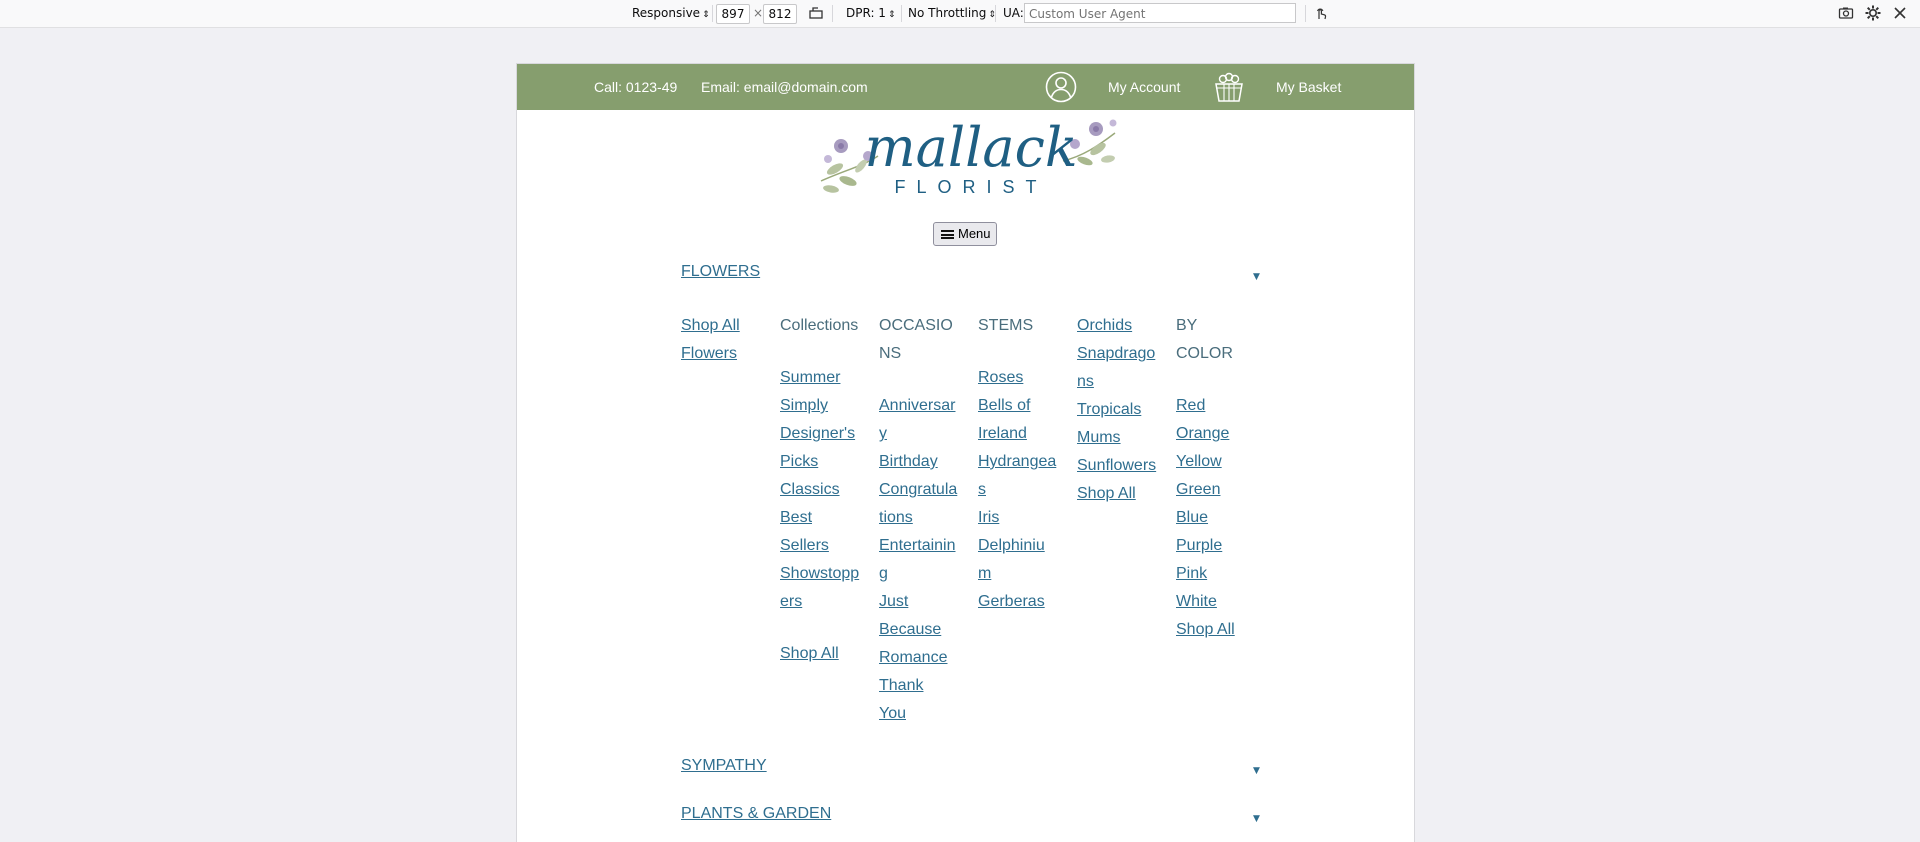 This screenshot has height=842, width=1920. I want to click on settings-icon, so click(1873, 13).